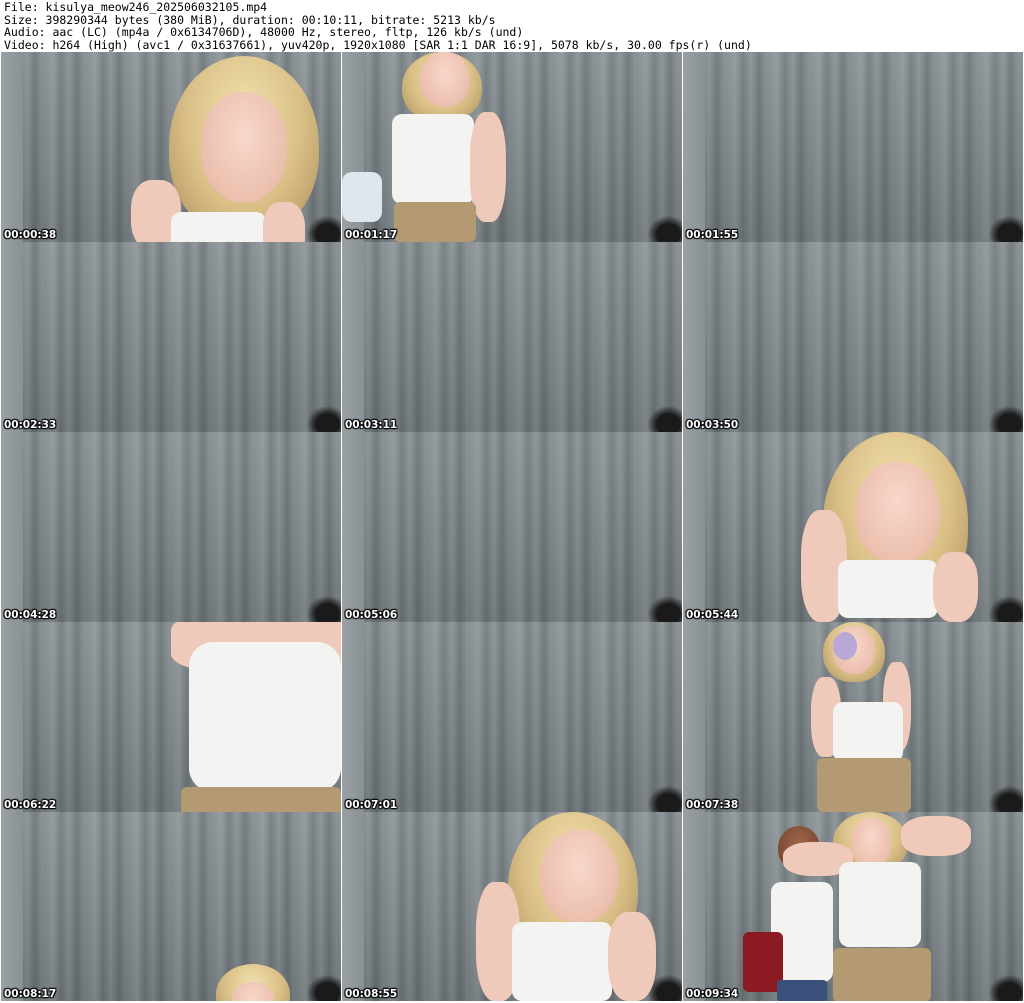 The height and width of the screenshot is (1003, 1024). I want to click on video-frame-thumbnail: 00:07:38, so click(853, 717).